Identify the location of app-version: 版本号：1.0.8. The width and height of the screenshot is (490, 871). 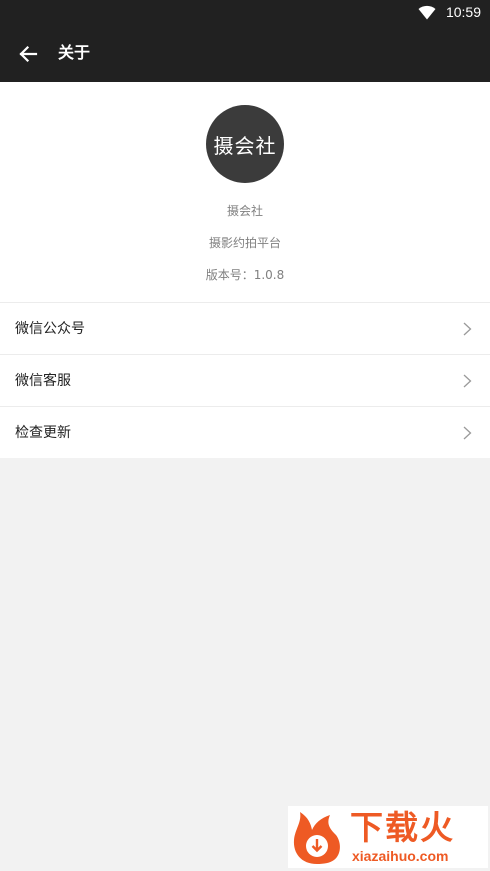
(245, 275).